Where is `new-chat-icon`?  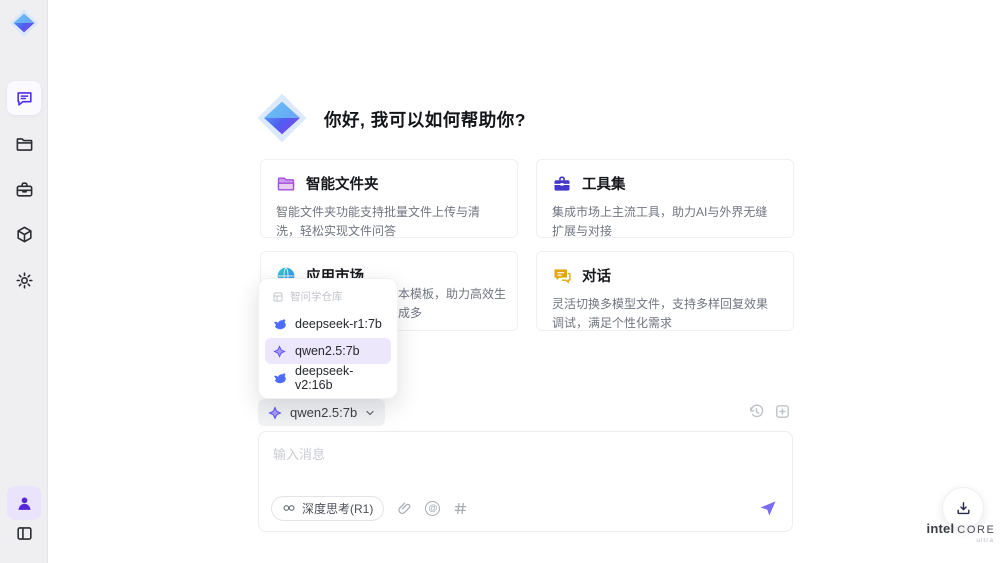
new-chat-icon is located at coordinates (782, 411).